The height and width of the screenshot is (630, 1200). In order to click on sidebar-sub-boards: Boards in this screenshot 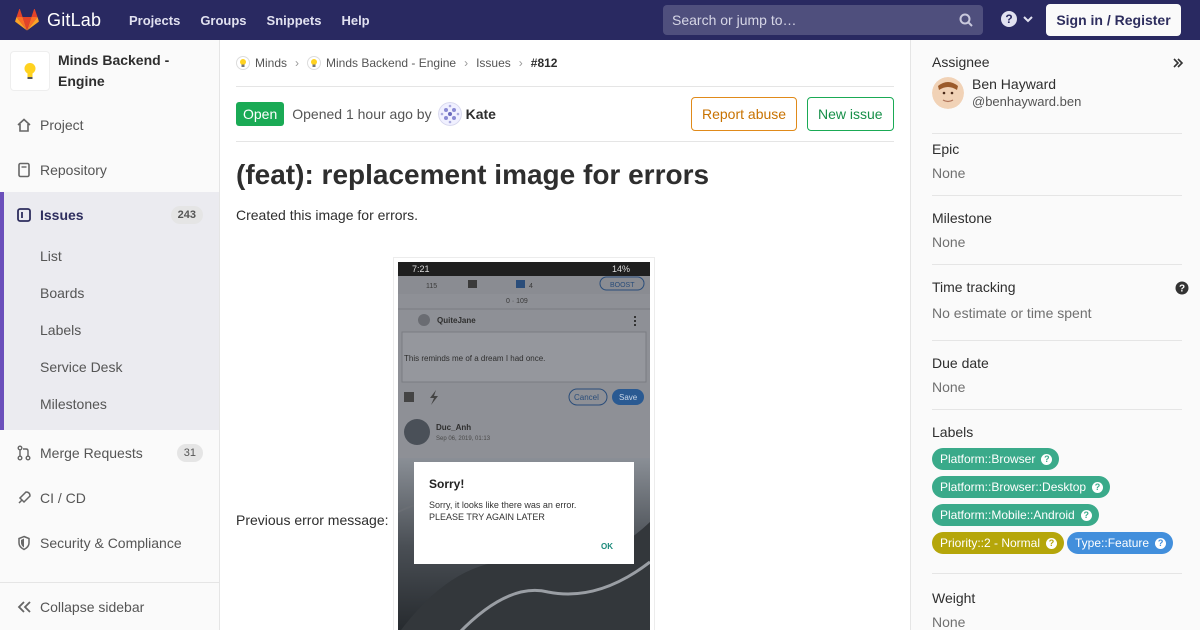, I will do `click(111, 292)`.